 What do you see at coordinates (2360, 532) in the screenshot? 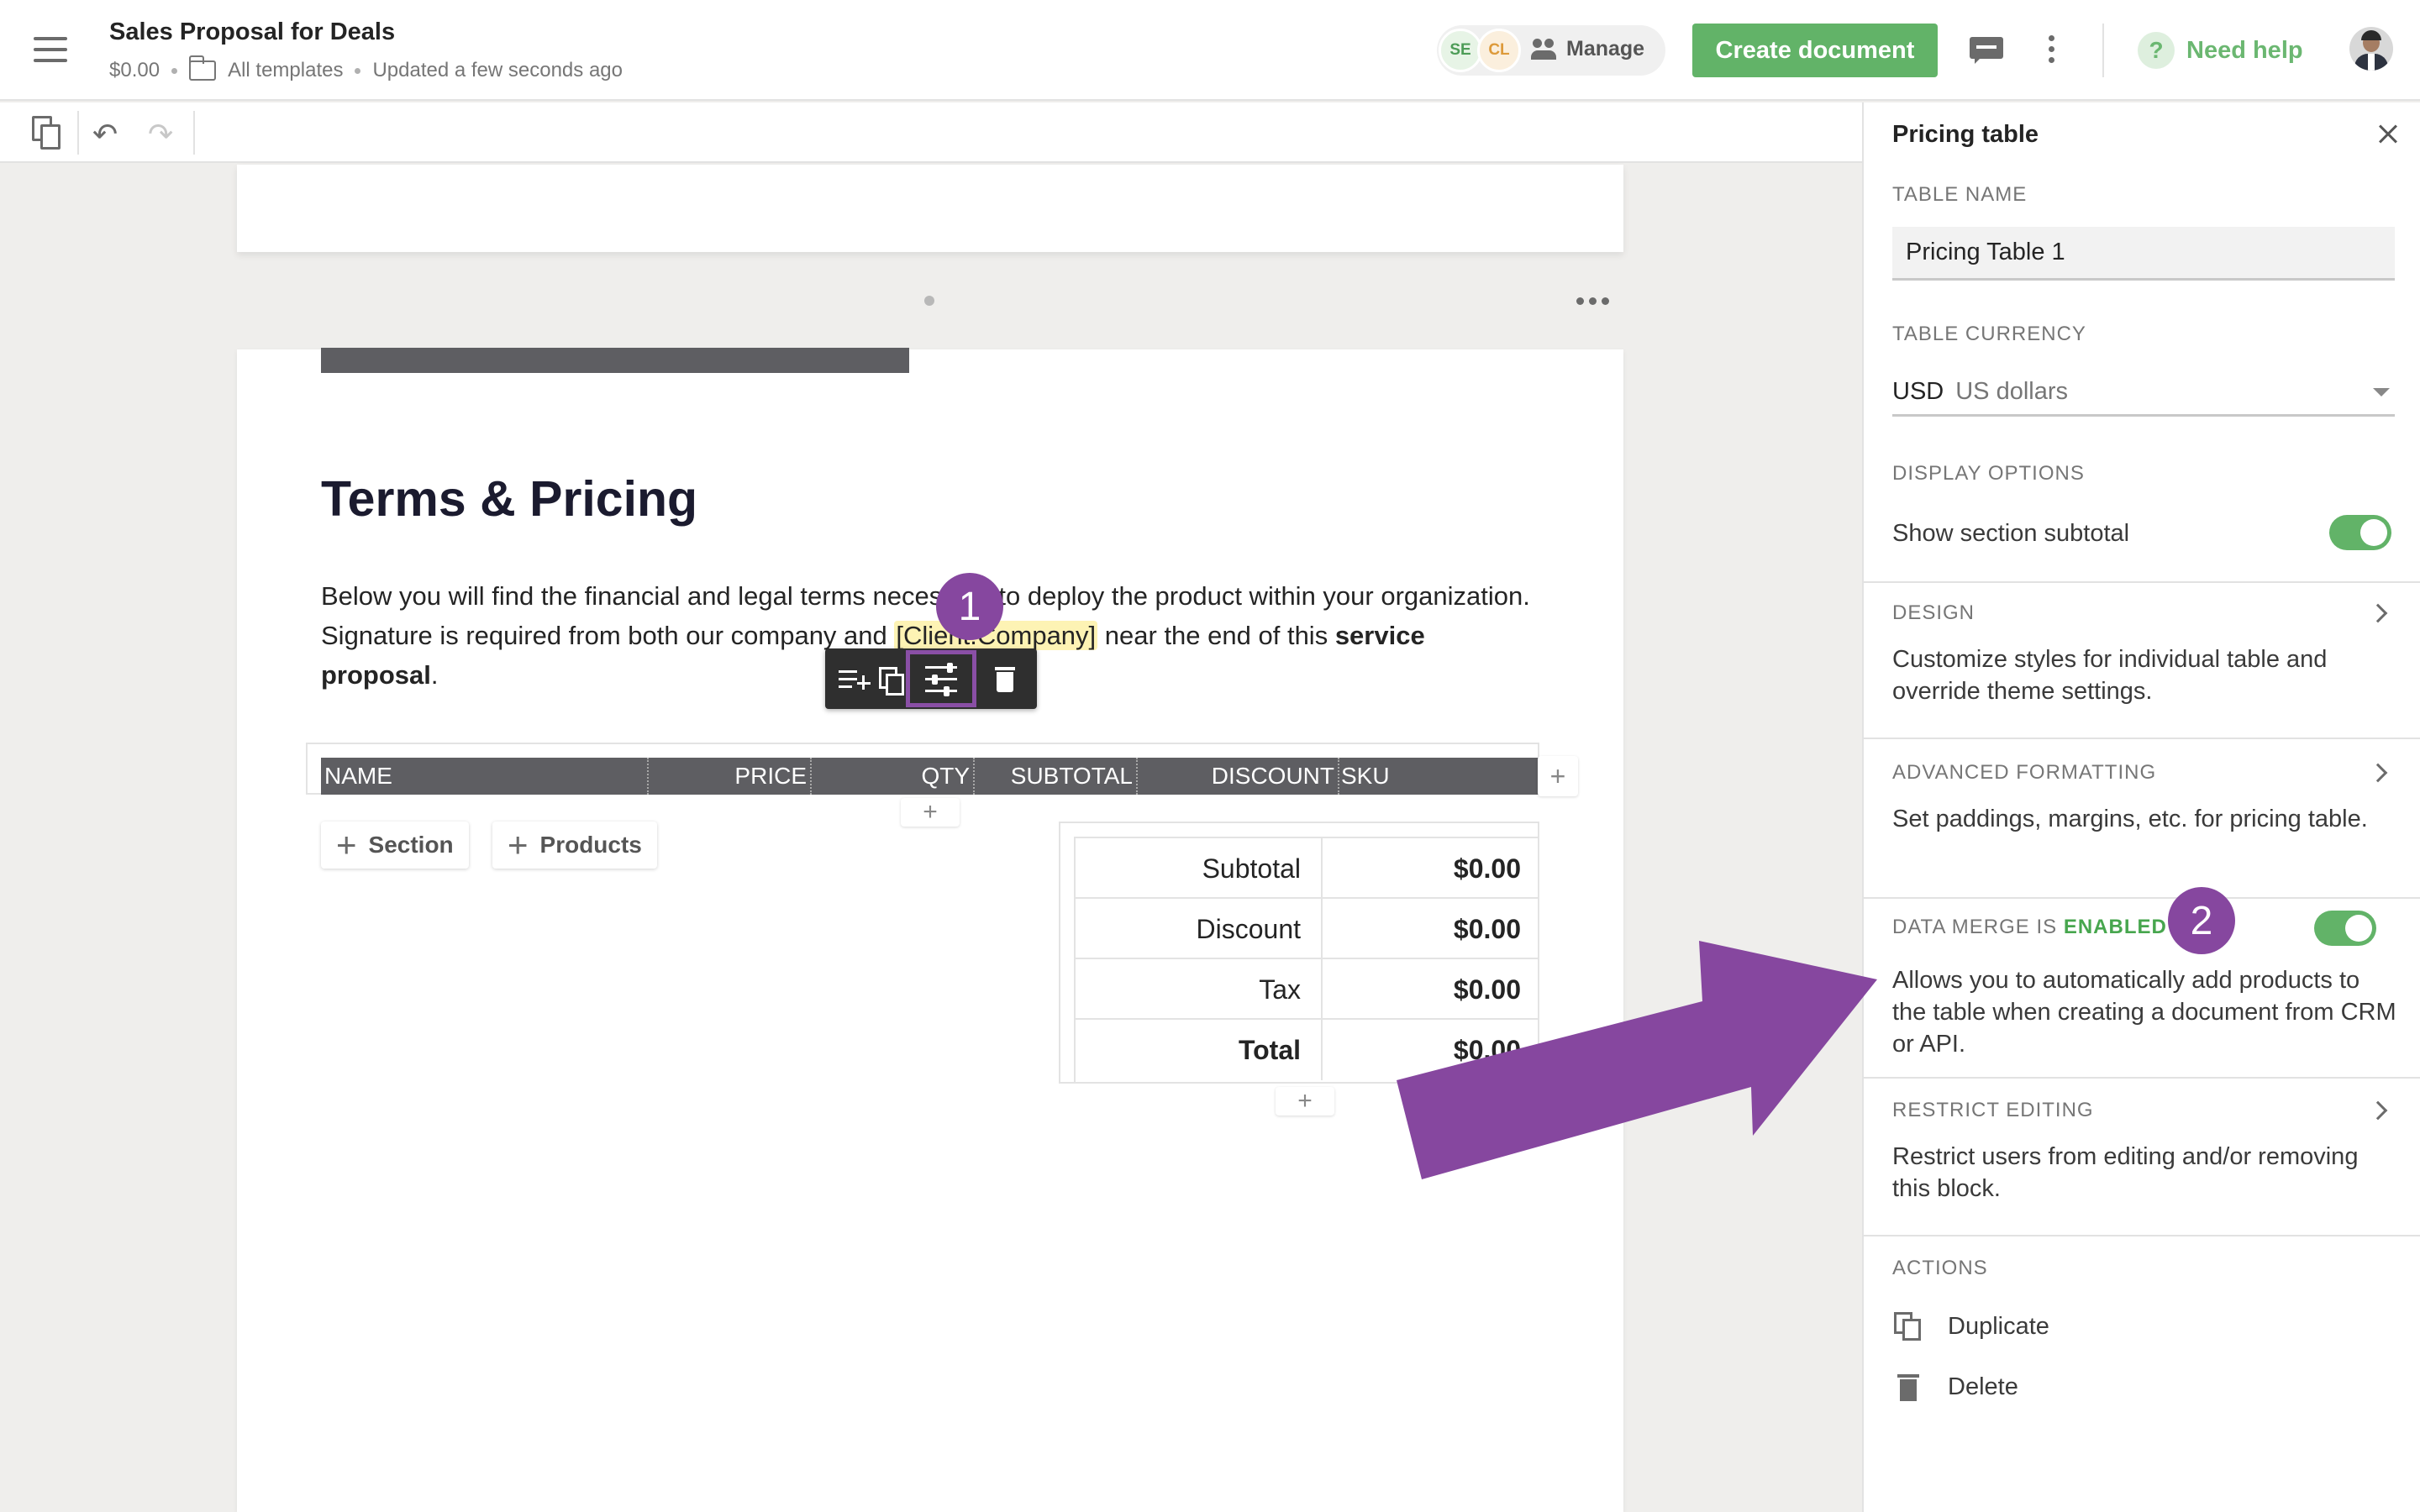
I see `show-subtotal-toggle` at bounding box center [2360, 532].